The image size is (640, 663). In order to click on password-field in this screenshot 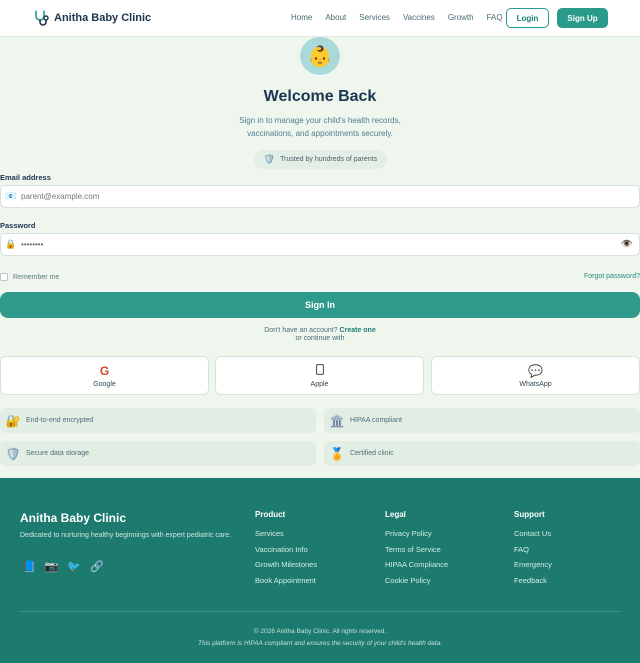, I will do `click(330, 244)`.